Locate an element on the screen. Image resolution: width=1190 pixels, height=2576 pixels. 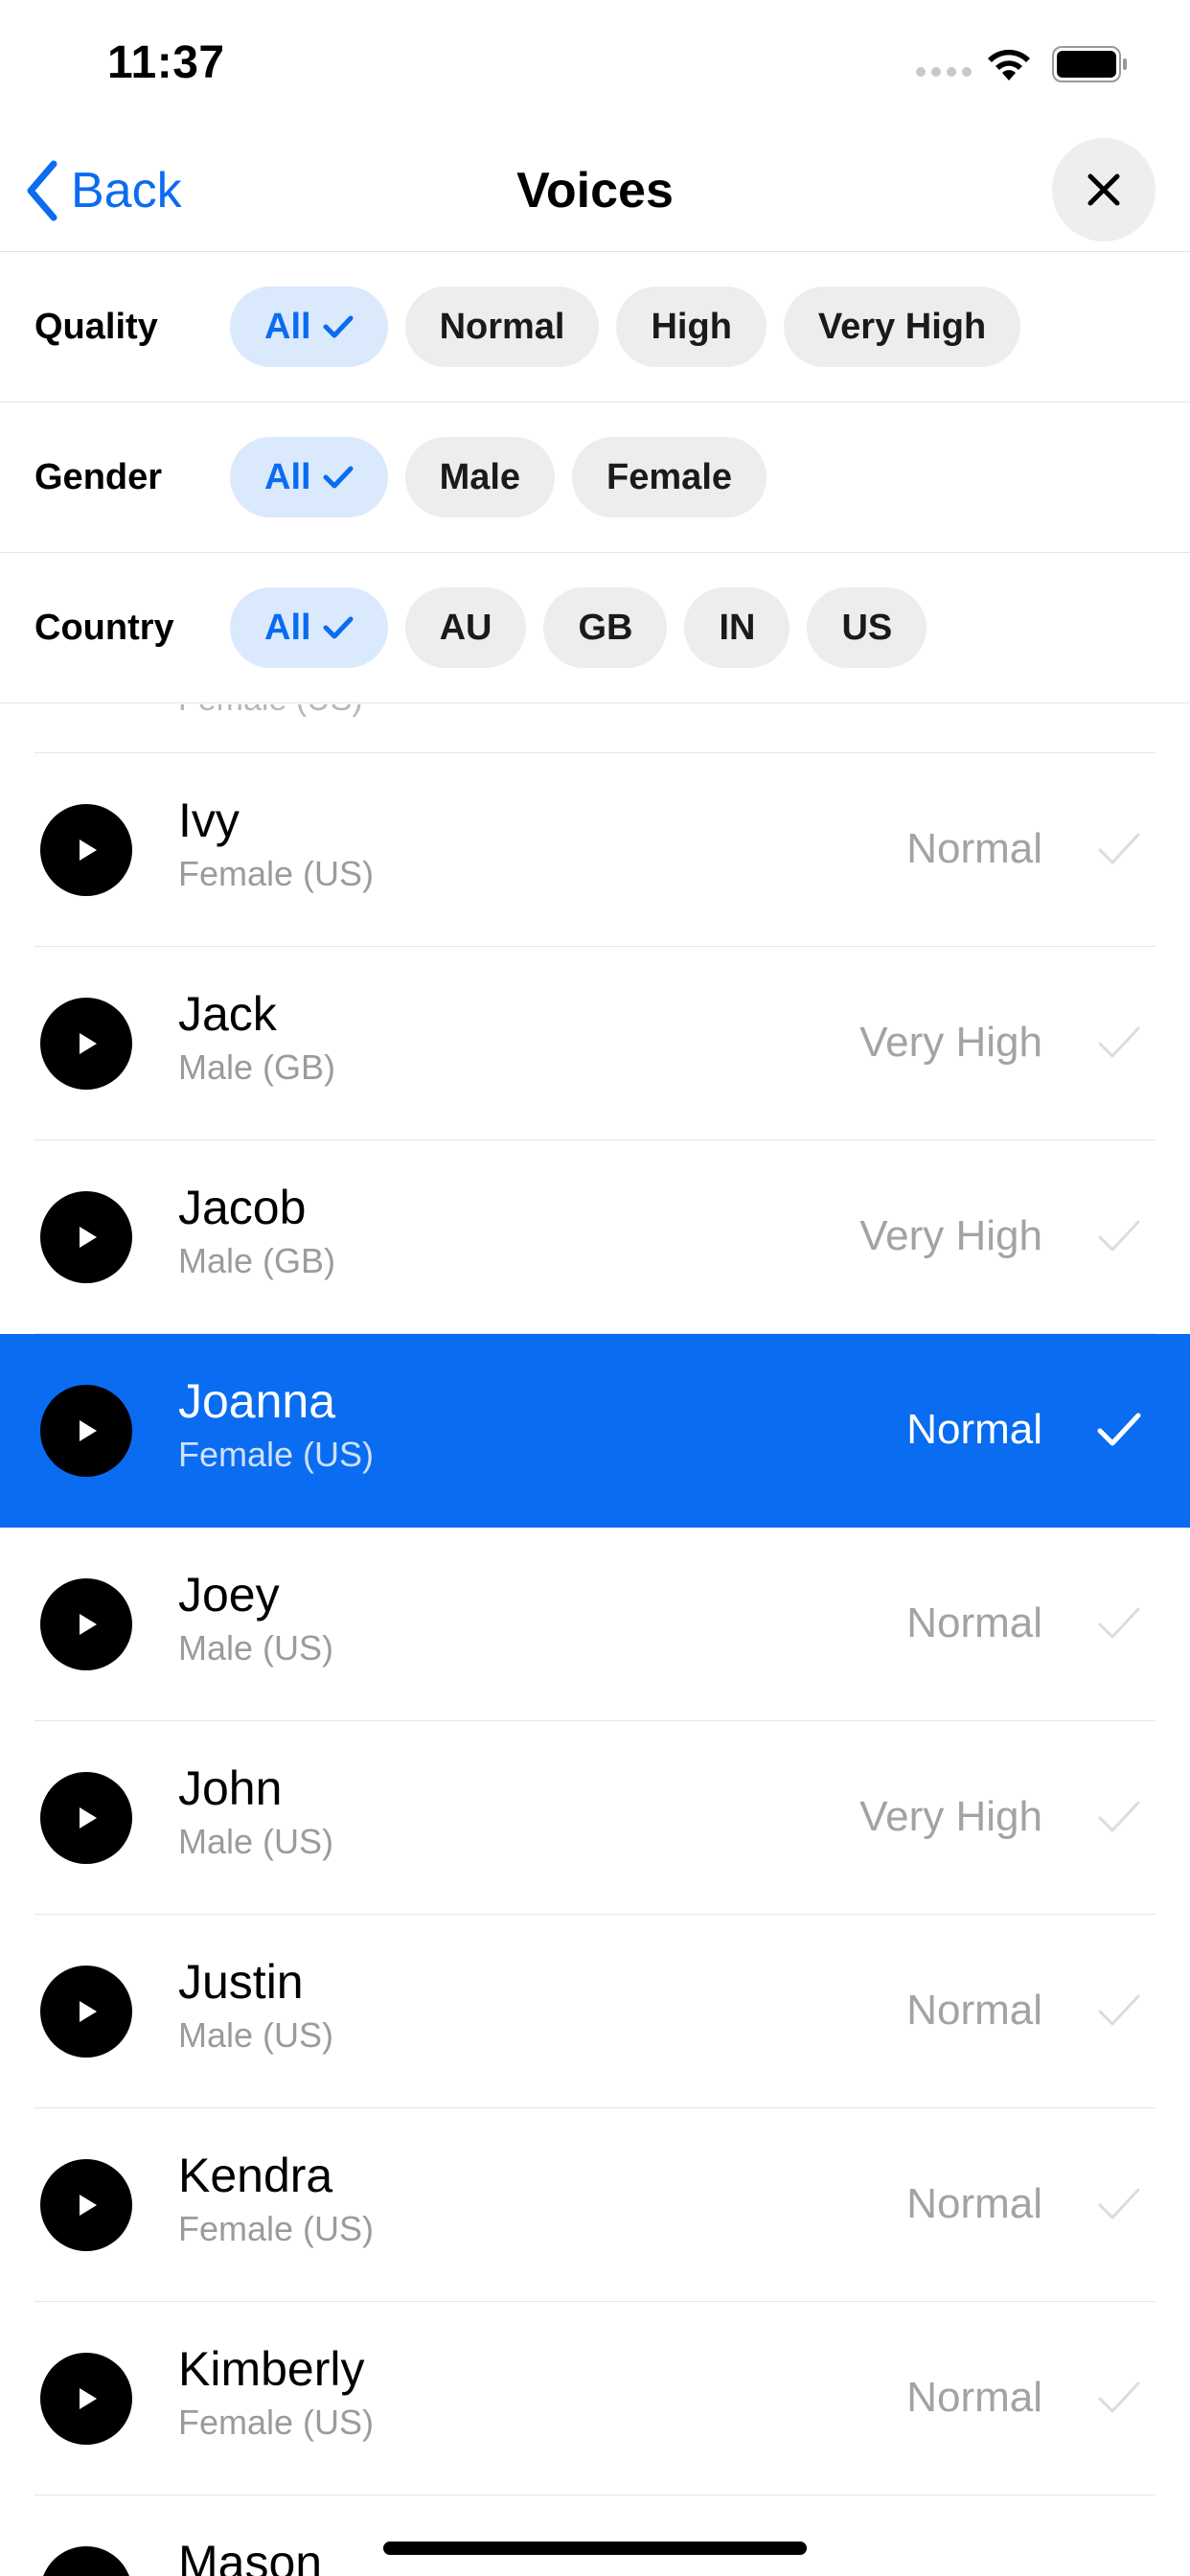
chip-label: IN is located at coordinates (738, 627).